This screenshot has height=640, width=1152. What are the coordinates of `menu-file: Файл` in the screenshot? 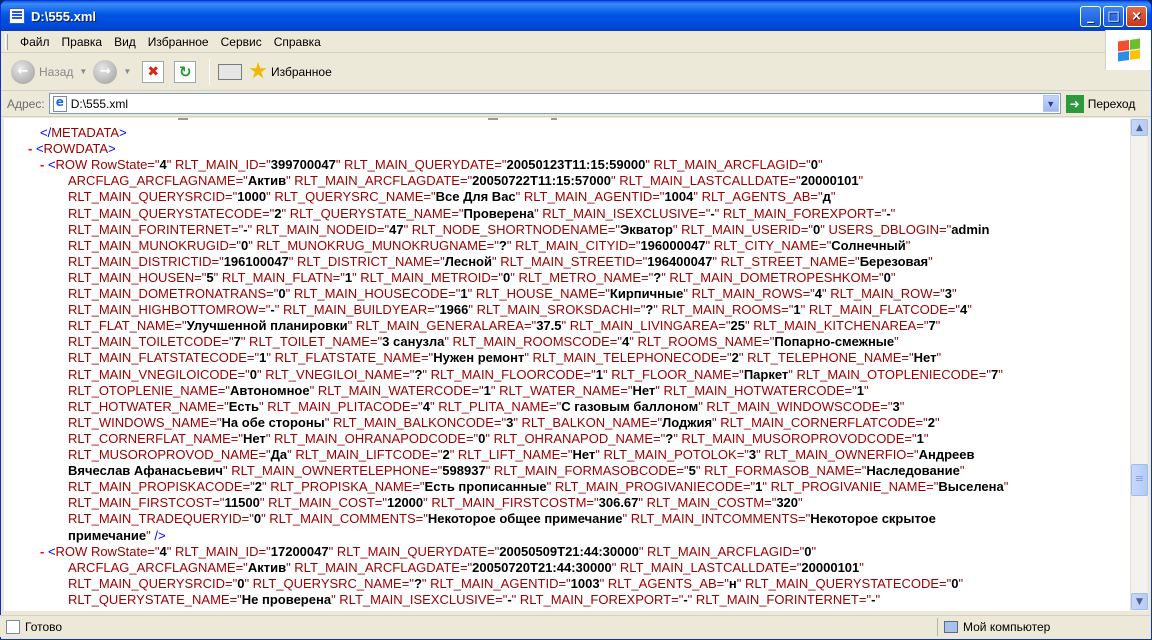 It's located at (35, 42).